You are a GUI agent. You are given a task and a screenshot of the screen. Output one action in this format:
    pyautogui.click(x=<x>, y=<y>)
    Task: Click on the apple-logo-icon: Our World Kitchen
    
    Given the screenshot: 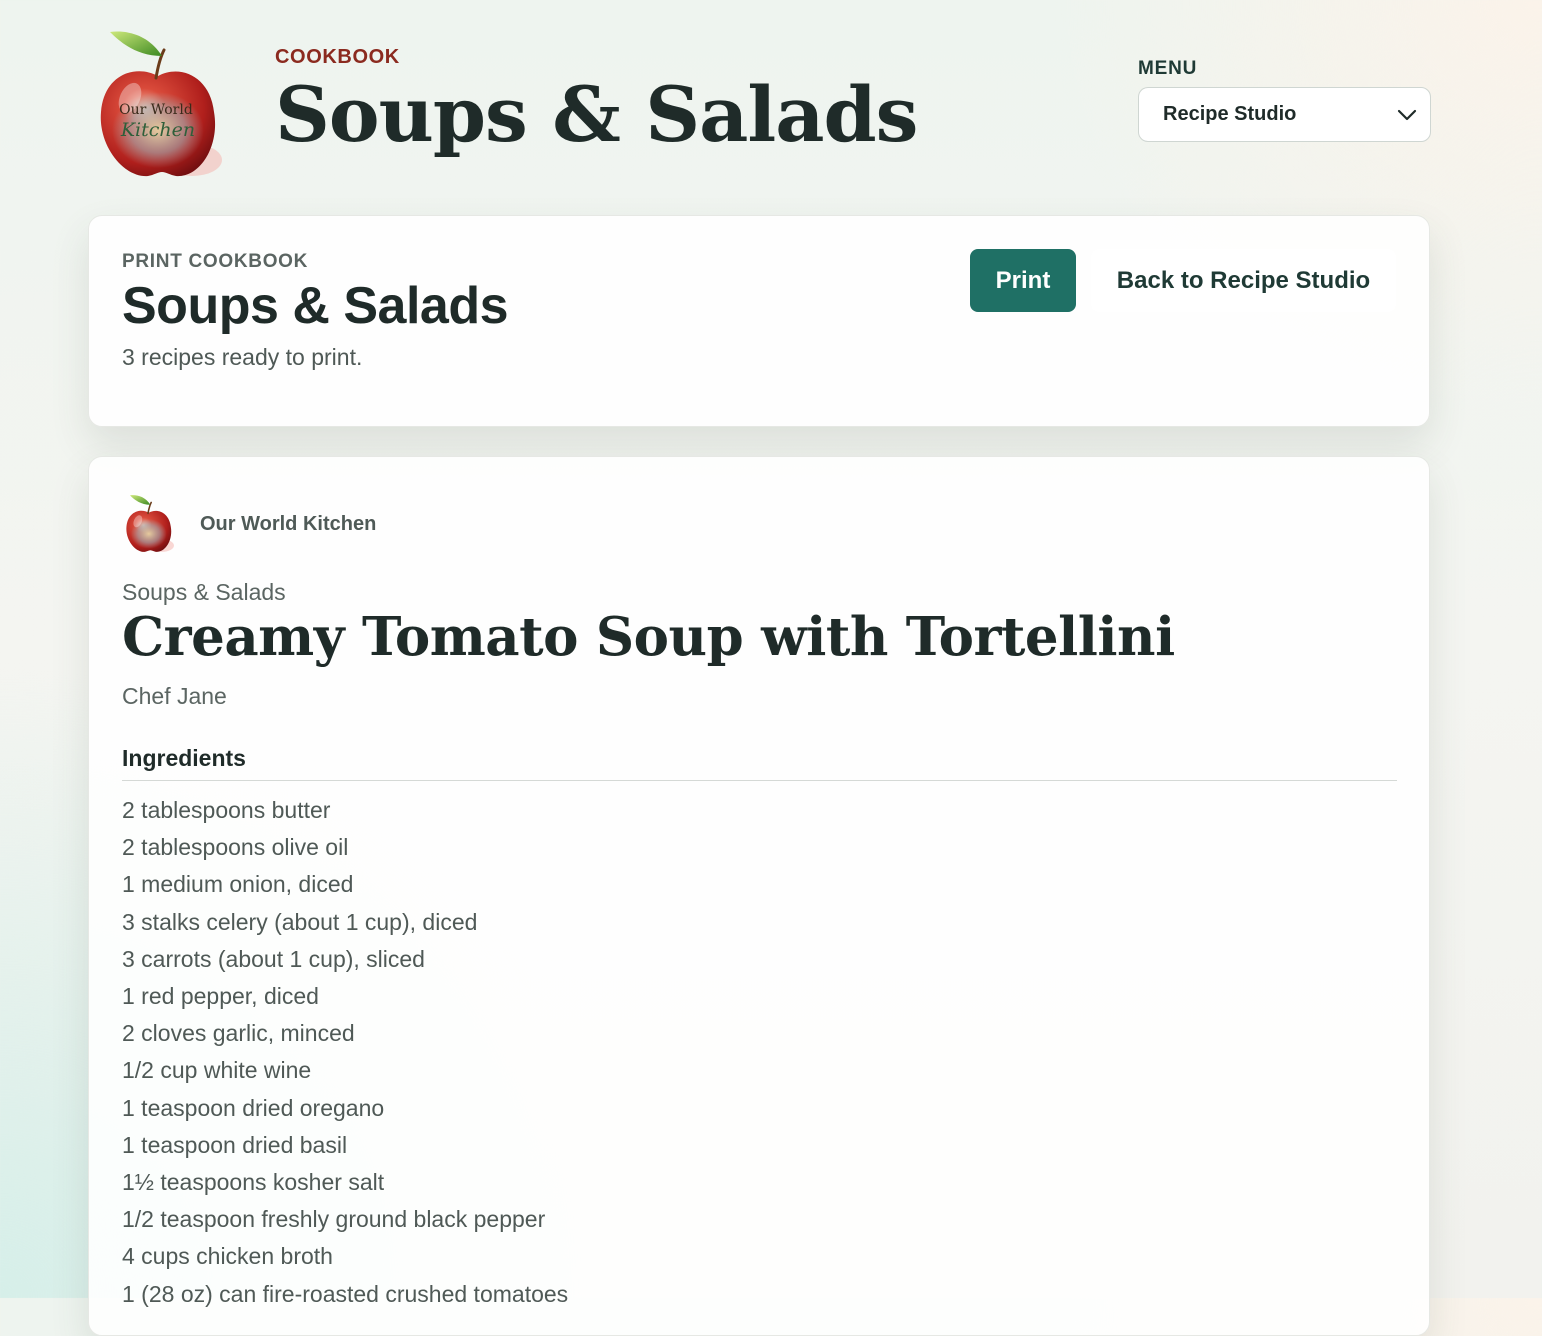 What is the action you would take?
    pyautogui.click(x=161, y=104)
    